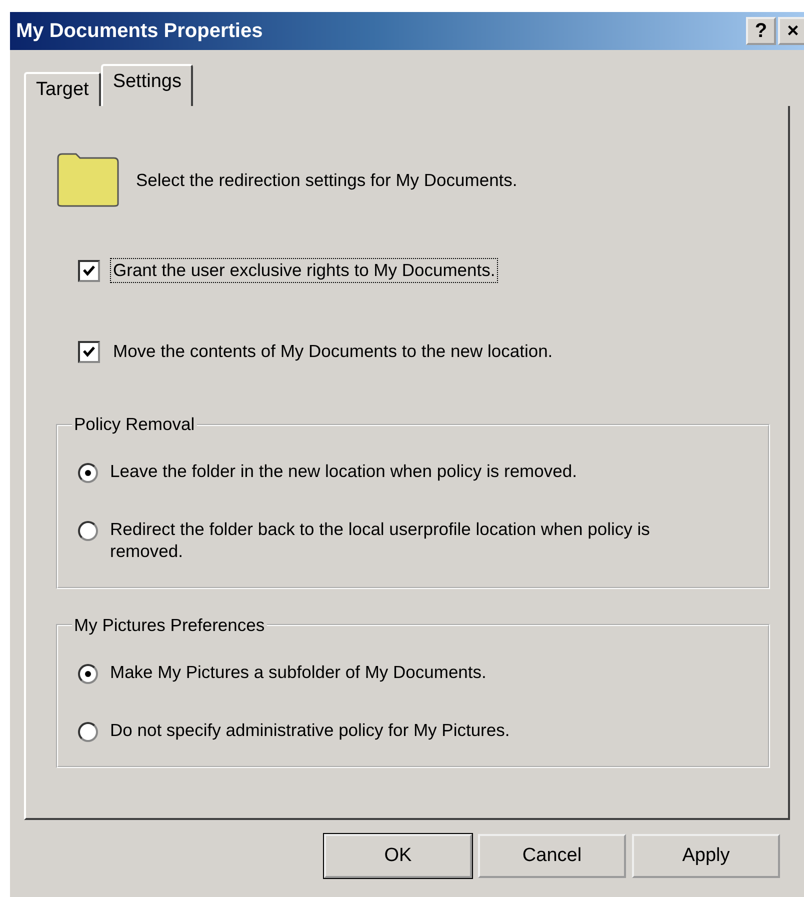  I want to click on window-title: My Documents Properties, so click(139, 31).